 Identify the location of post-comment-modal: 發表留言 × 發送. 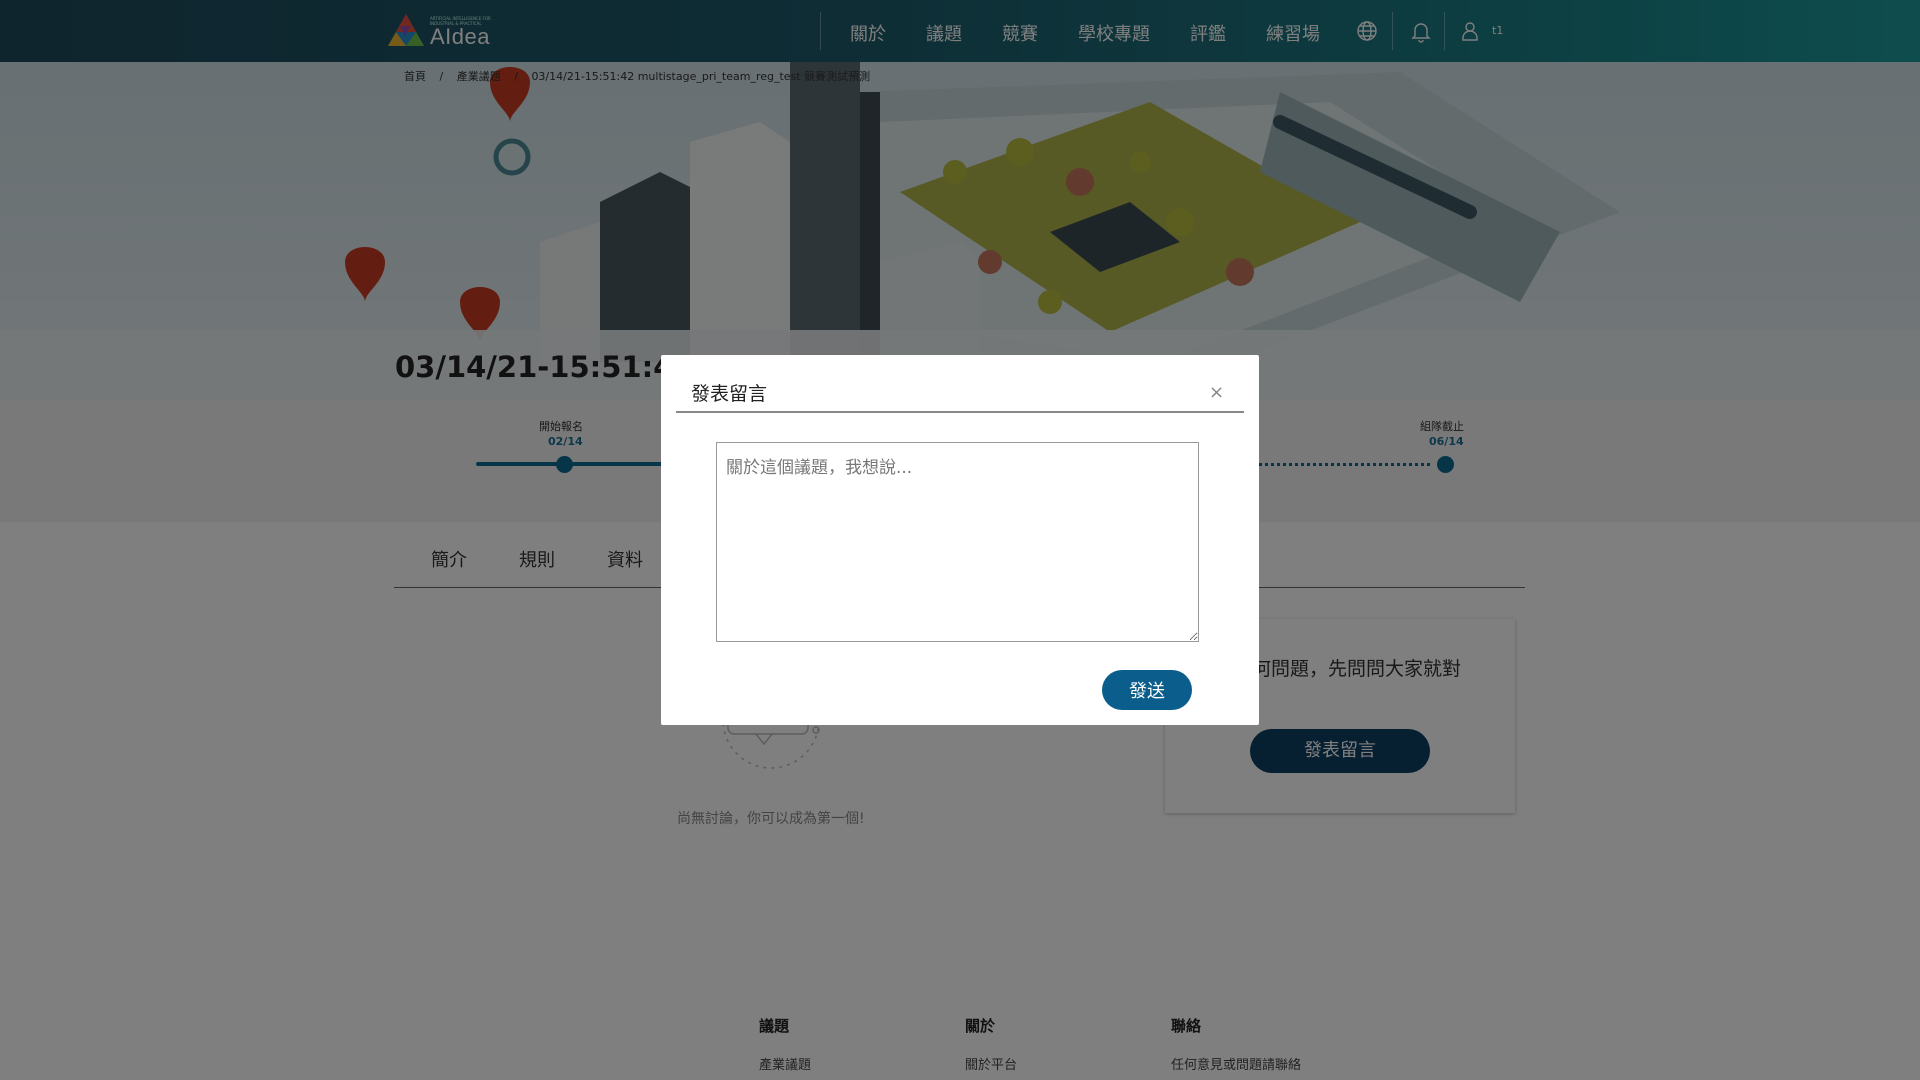
(960, 540).